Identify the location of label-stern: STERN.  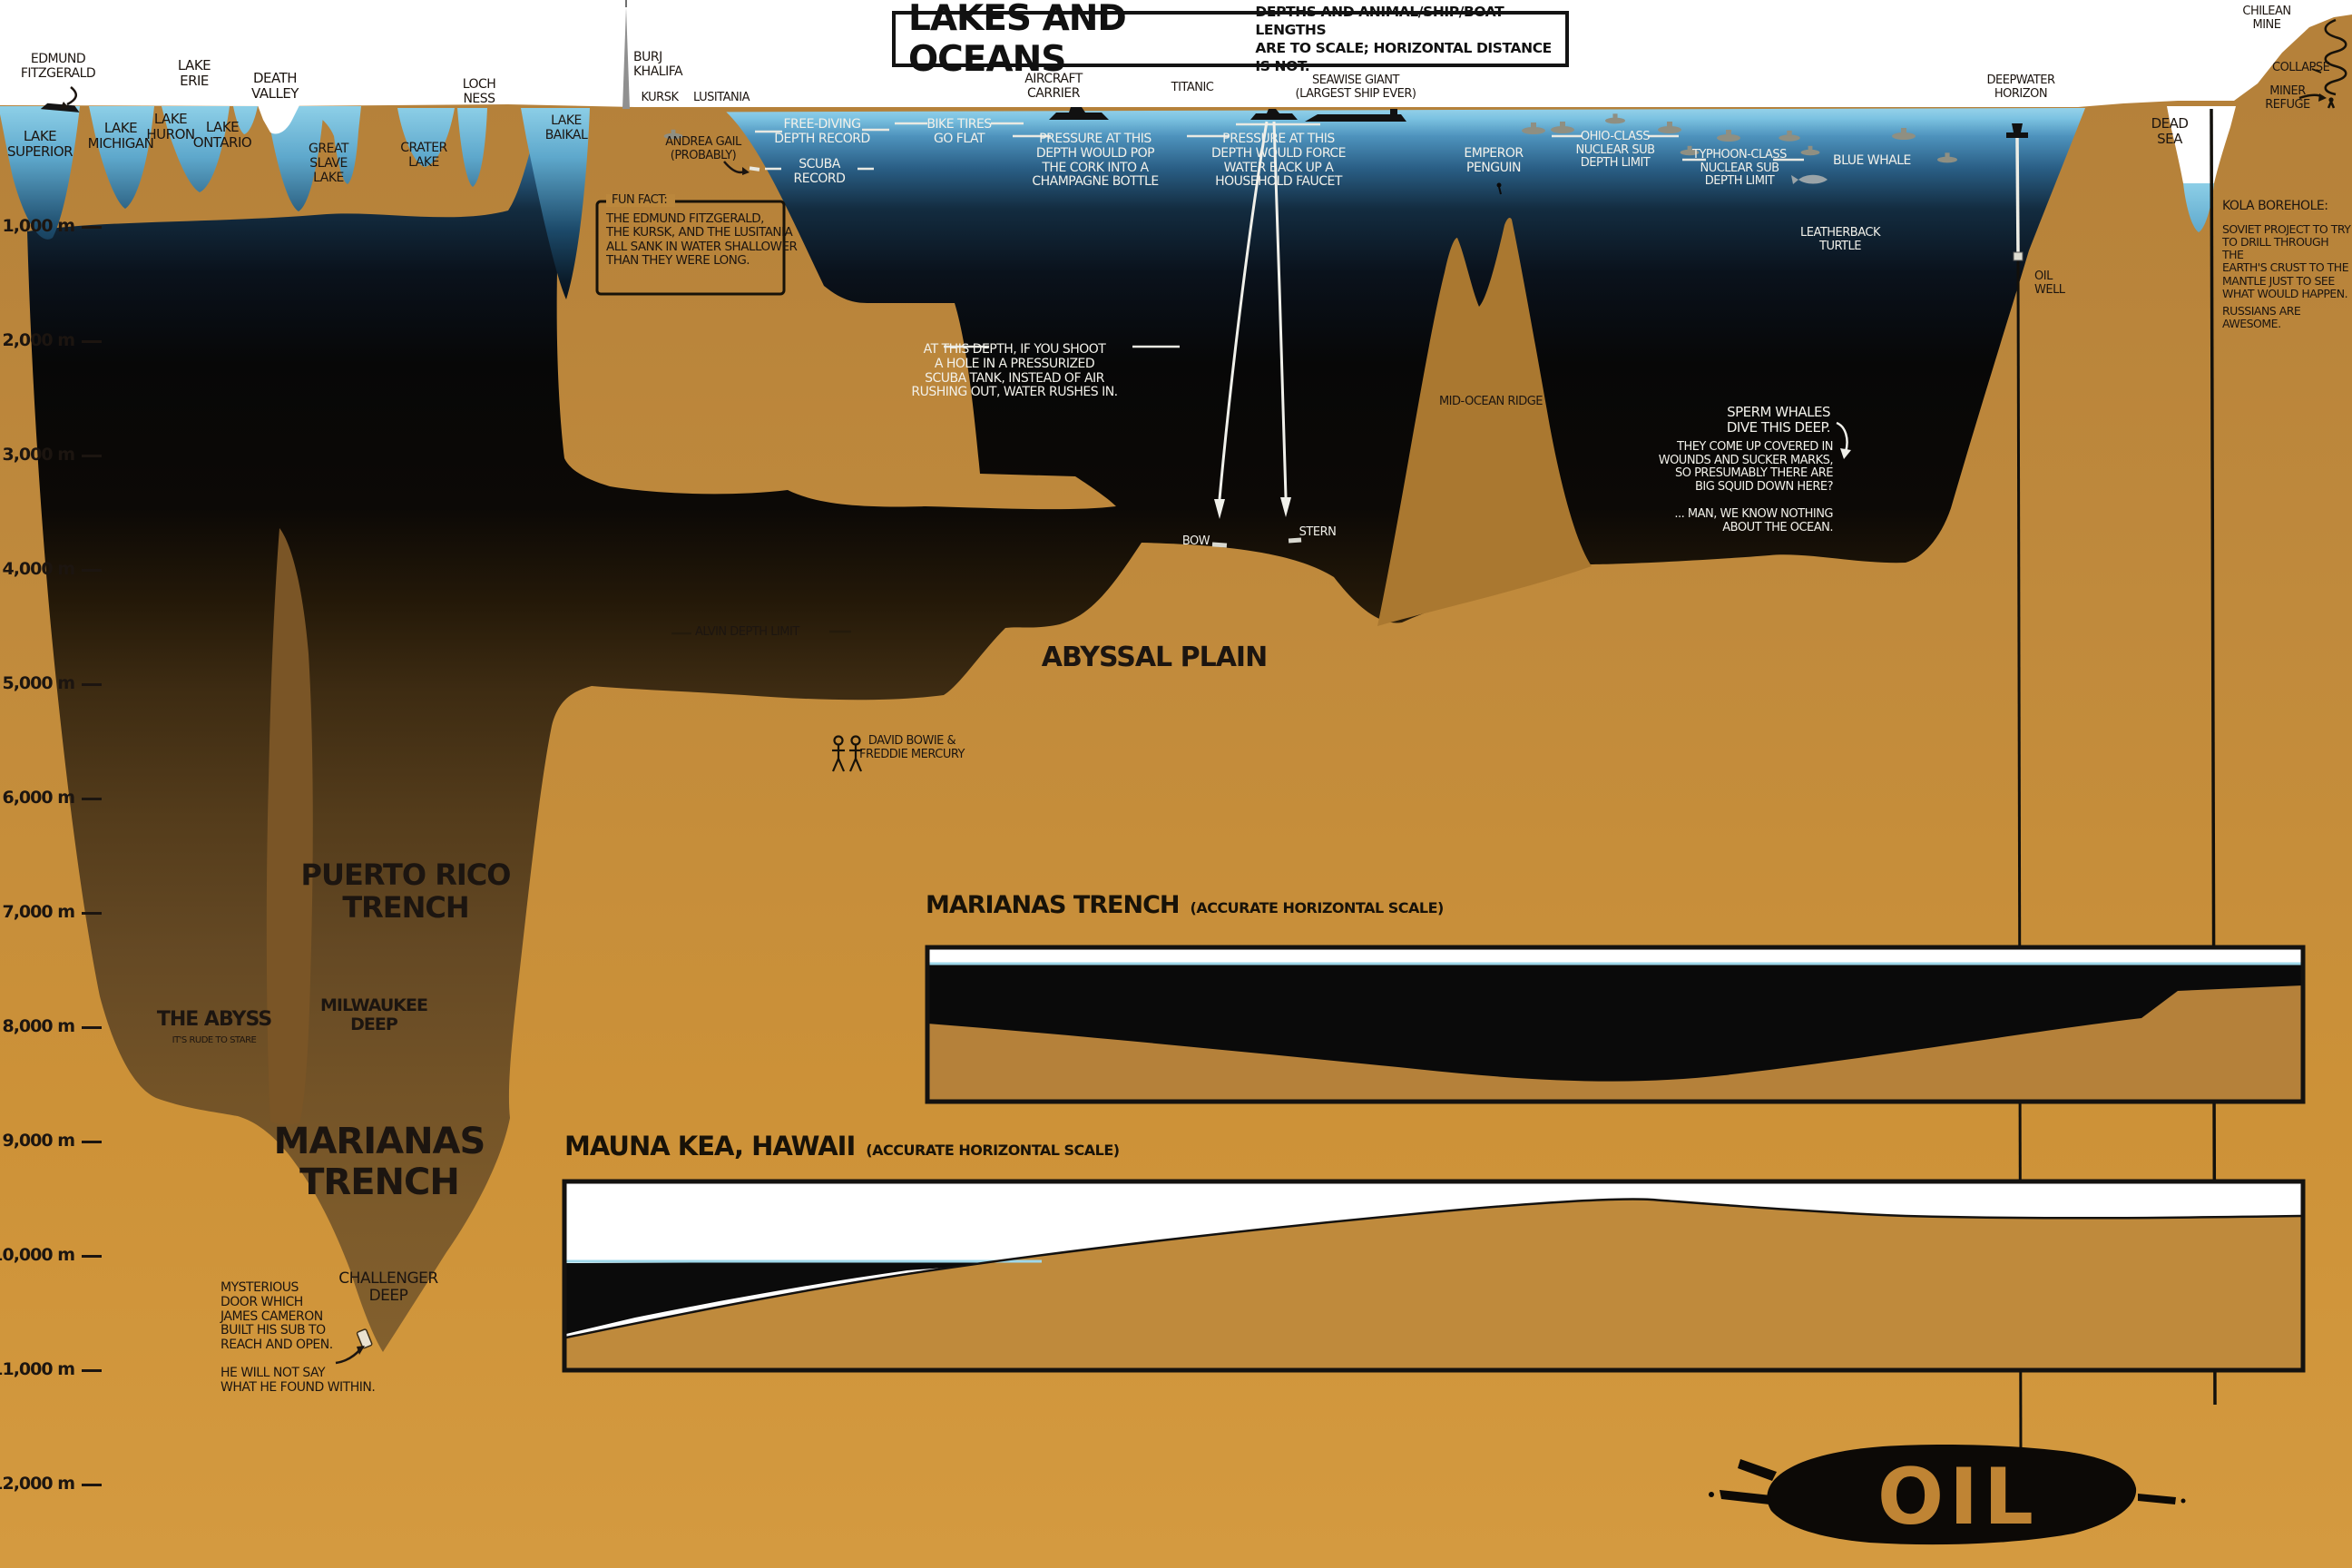
(1317, 532).